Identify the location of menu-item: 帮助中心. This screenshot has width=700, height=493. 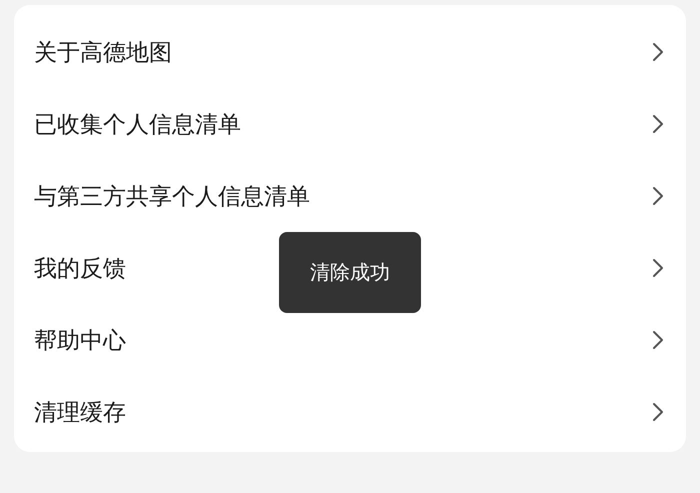
(80, 340).